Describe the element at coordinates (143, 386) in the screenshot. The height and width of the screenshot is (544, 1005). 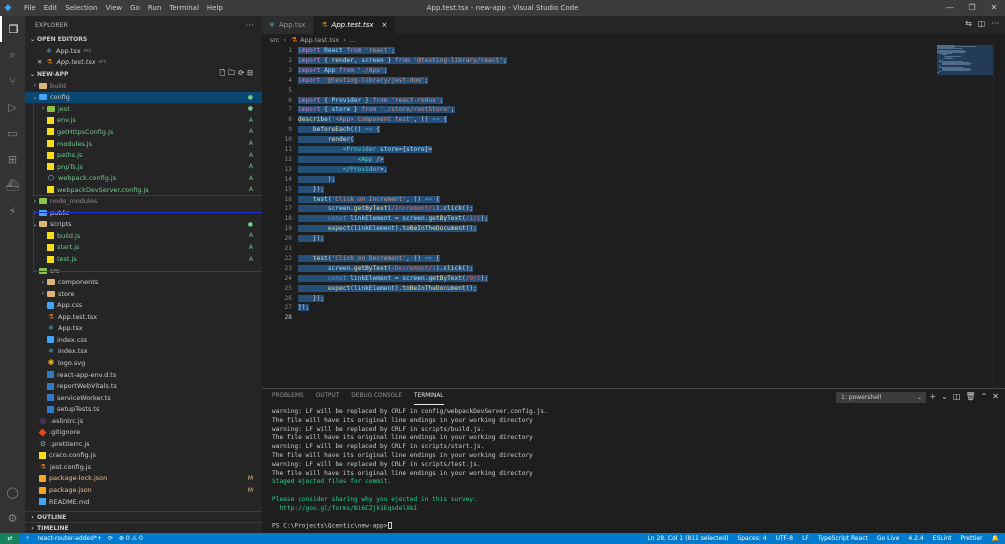
I see `file-item: reportWebVitals.ts` at that location.